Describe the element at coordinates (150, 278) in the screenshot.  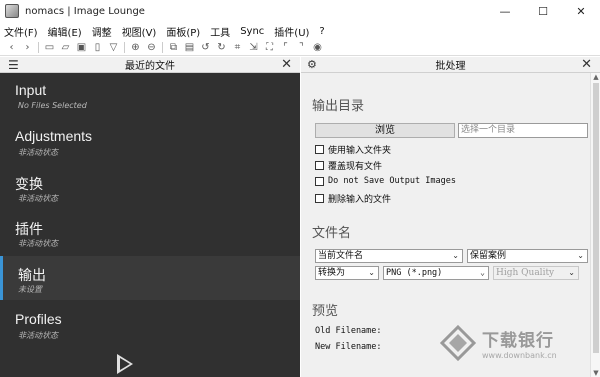
I see `section-output: 输出 未设置` at that location.